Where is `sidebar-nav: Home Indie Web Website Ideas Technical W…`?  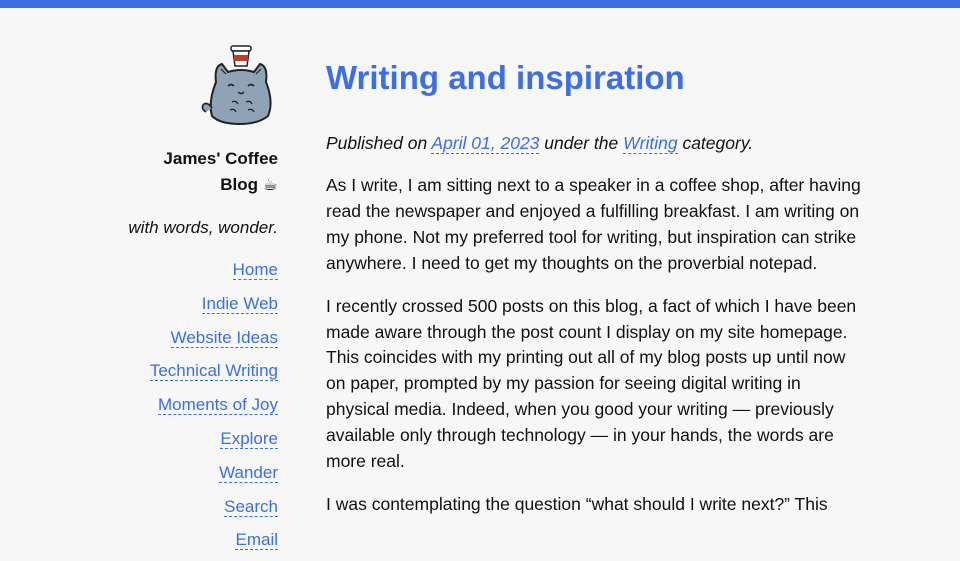 sidebar-nav: Home Indie Web Website Ideas Technical W… is located at coordinates (189, 405).